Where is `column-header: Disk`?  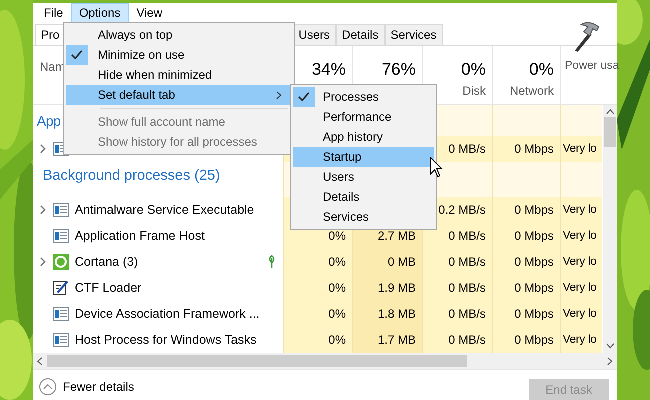 column-header: Disk is located at coordinates (474, 91).